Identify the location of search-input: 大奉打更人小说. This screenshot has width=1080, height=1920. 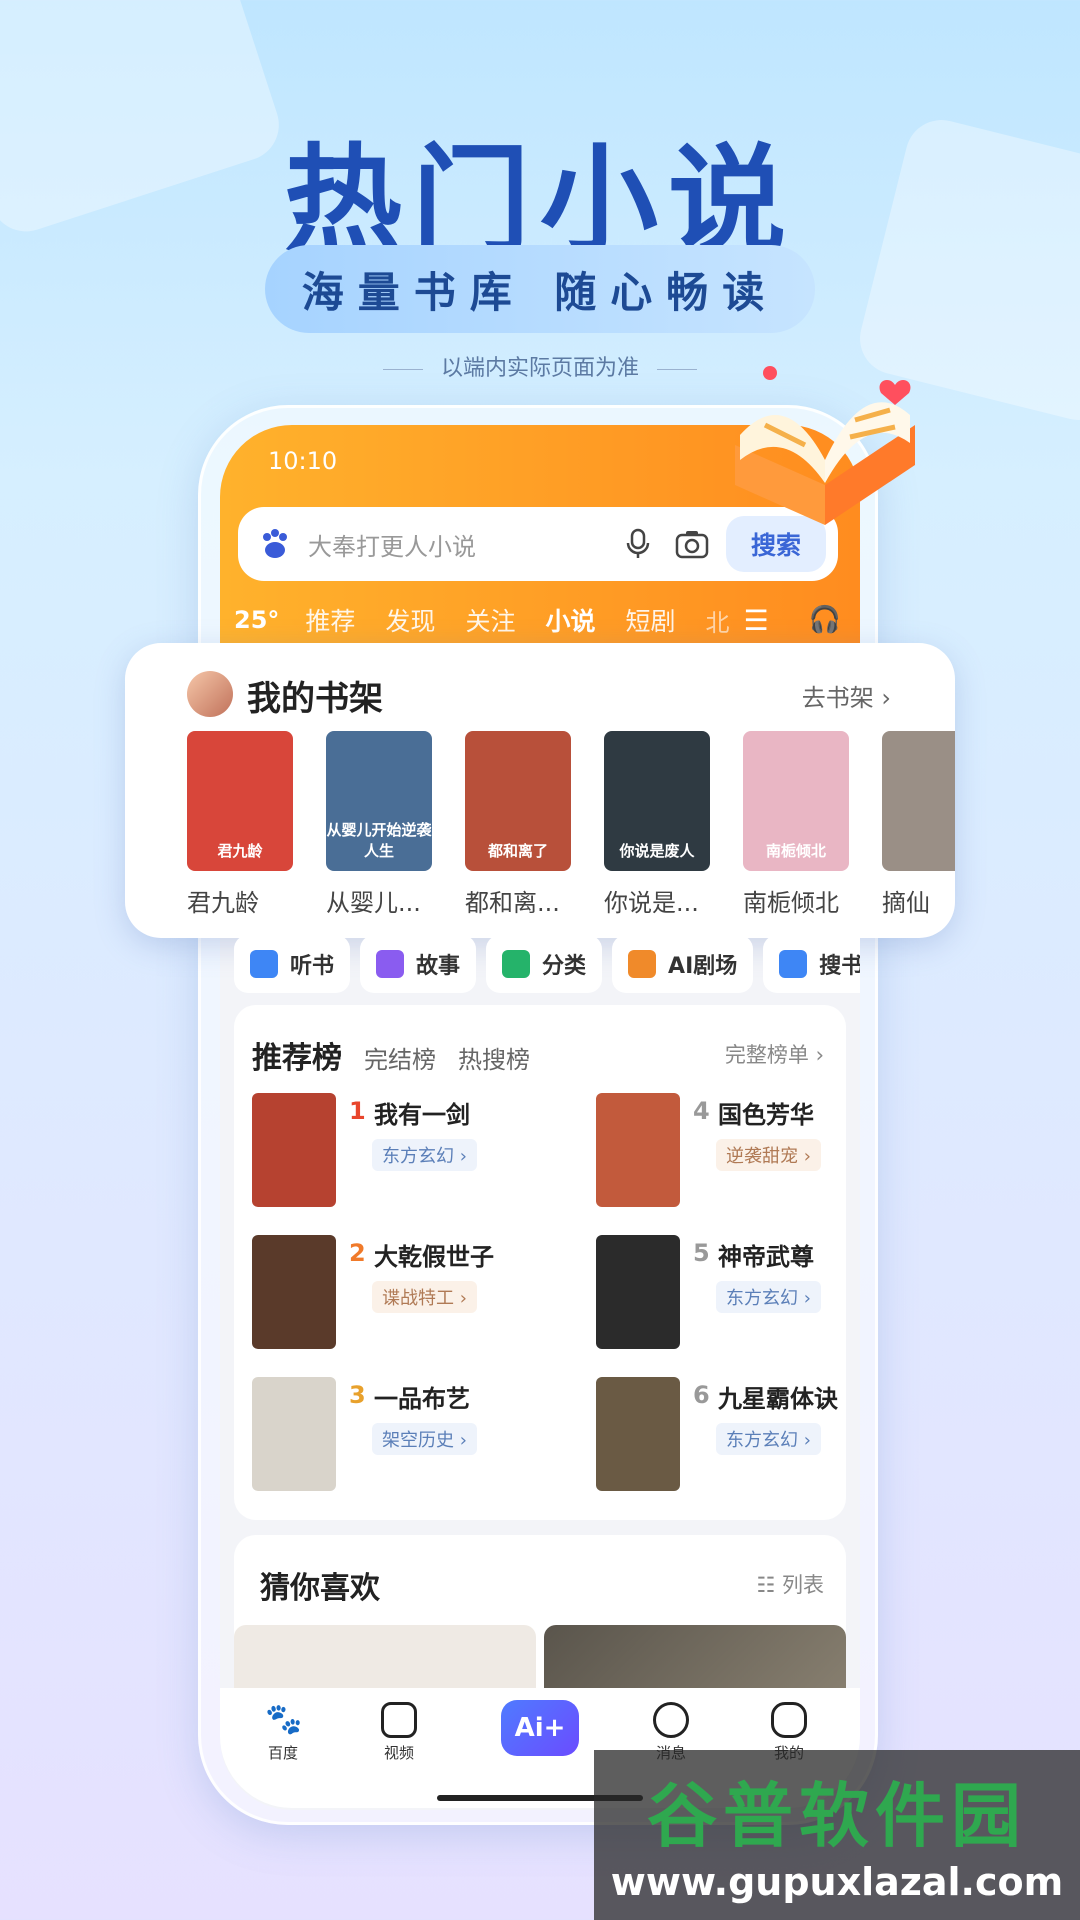
(463, 544).